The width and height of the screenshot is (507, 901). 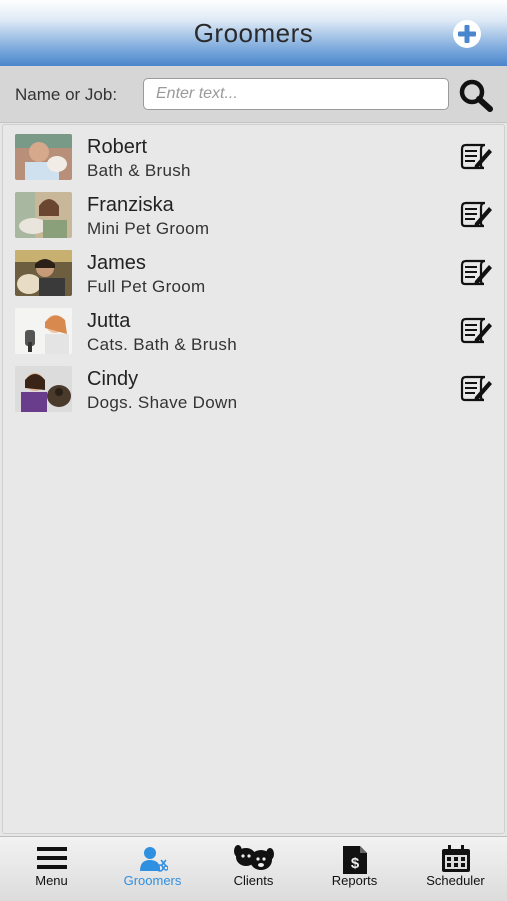 I want to click on plus-circle-icon, so click(x=467, y=34).